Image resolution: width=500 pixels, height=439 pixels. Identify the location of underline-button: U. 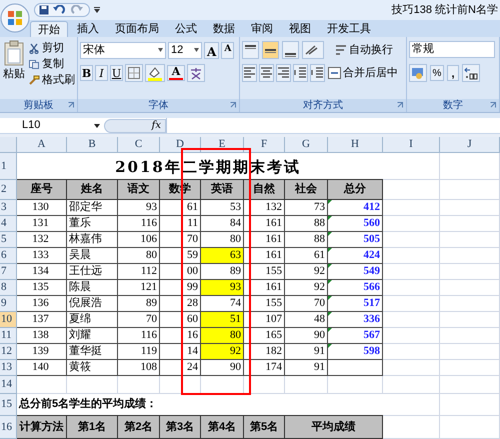
(116, 73).